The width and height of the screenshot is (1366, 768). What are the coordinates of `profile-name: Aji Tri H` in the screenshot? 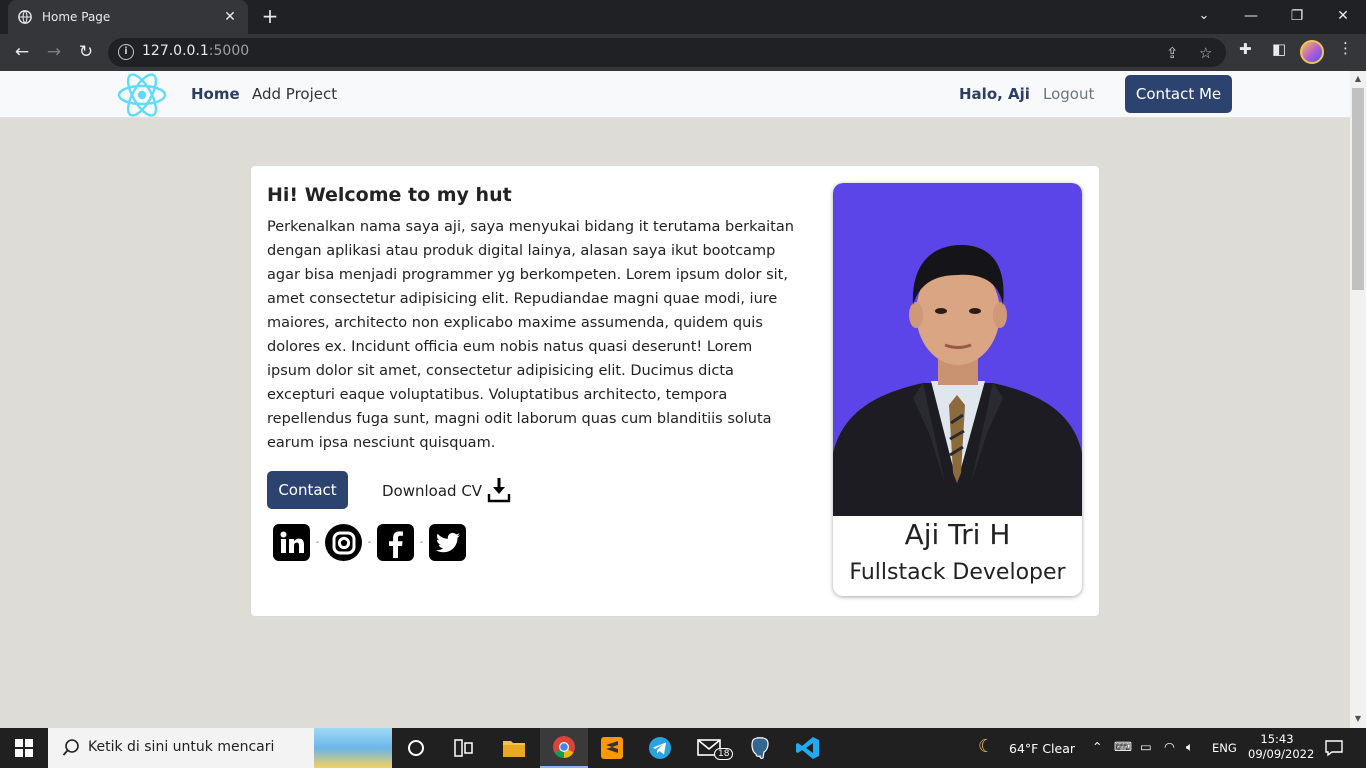 It's located at (957, 534).